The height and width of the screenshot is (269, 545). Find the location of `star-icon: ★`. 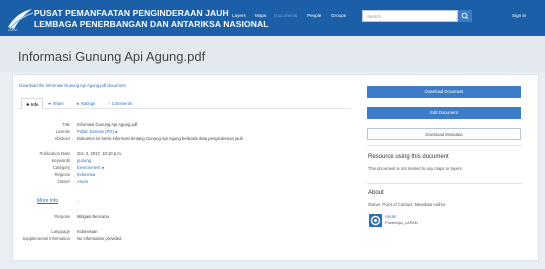

star-icon: ★ is located at coordinates (78, 103).